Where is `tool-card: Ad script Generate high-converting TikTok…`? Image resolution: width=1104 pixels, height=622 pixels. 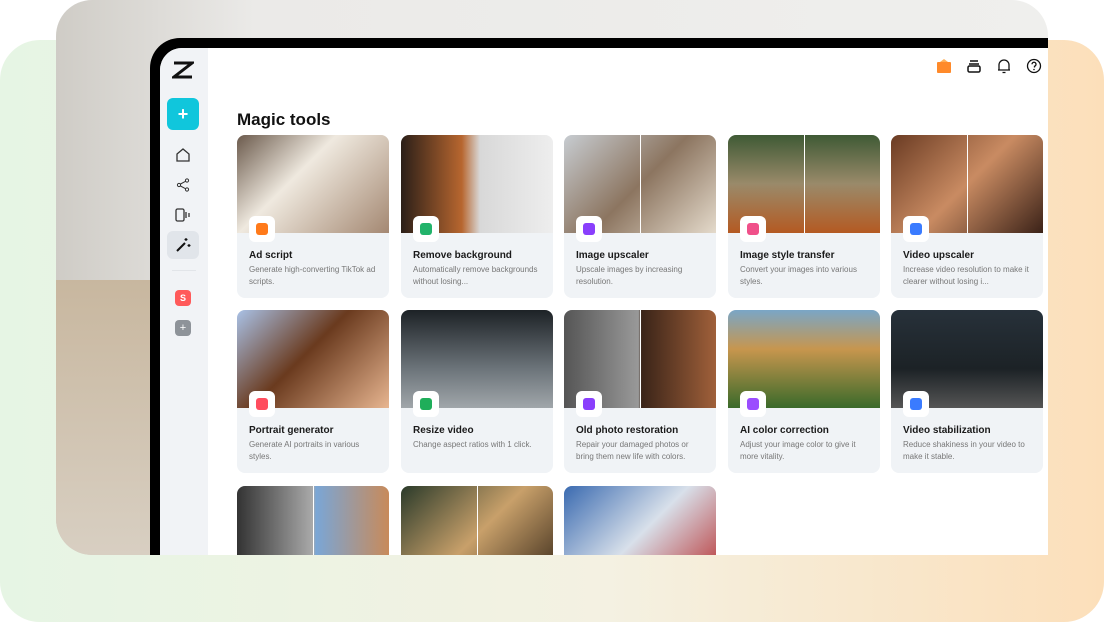 tool-card: Ad script Generate high-converting TikTok… is located at coordinates (313, 216).